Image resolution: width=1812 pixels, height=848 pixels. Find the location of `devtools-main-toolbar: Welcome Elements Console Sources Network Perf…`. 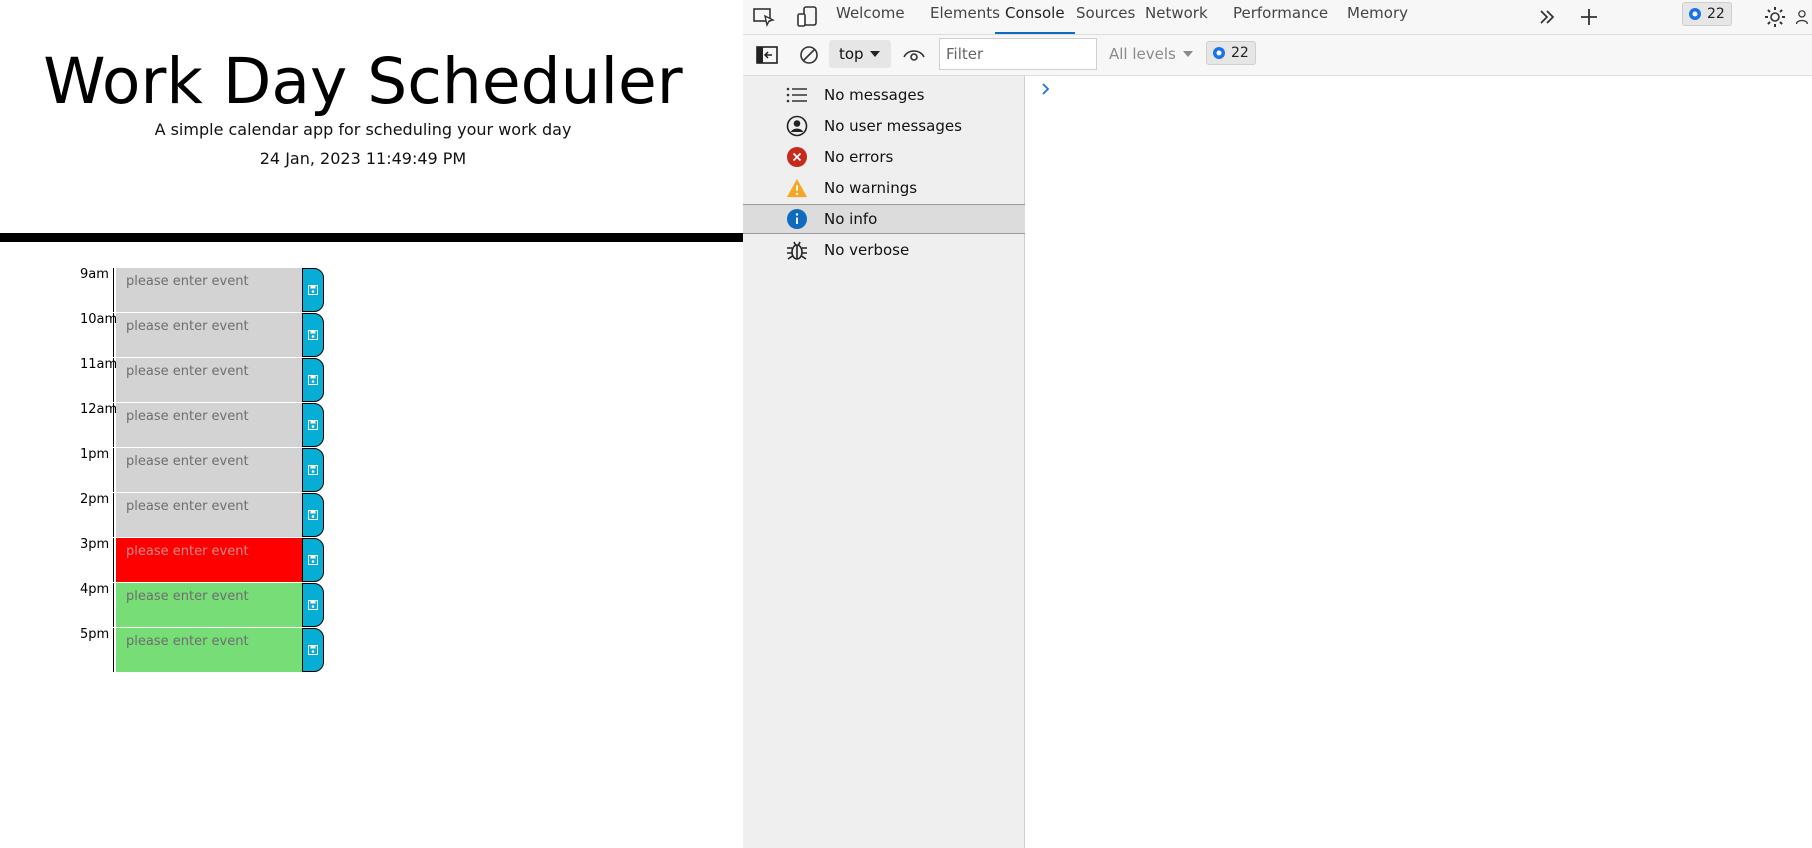

devtools-main-toolbar: Welcome Elements Console Sources Network Perf… is located at coordinates (1277, 17).